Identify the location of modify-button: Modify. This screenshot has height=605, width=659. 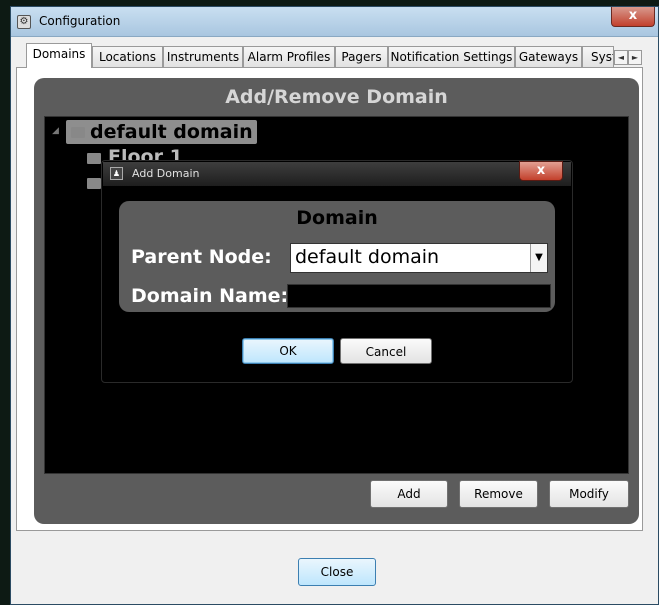
(589, 494).